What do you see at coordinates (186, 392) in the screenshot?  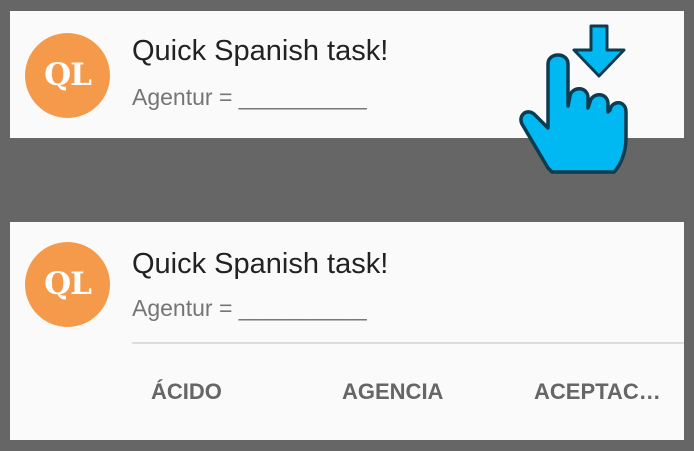 I see `action-button-acido: ÁCIDO` at bounding box center [186, 392].